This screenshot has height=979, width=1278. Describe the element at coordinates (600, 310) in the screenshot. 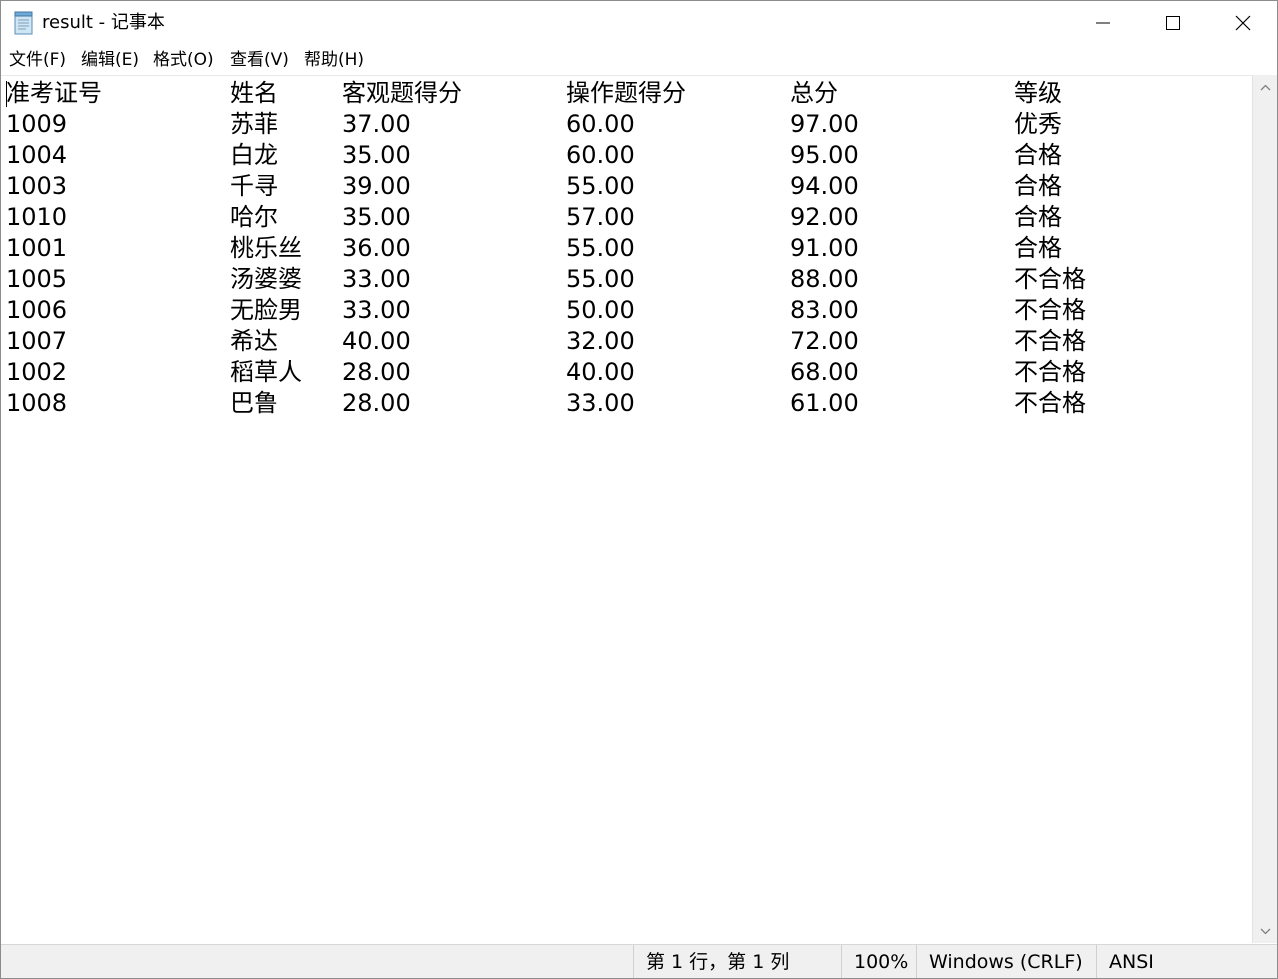

I see `cell-practical: 50.00` at that location.